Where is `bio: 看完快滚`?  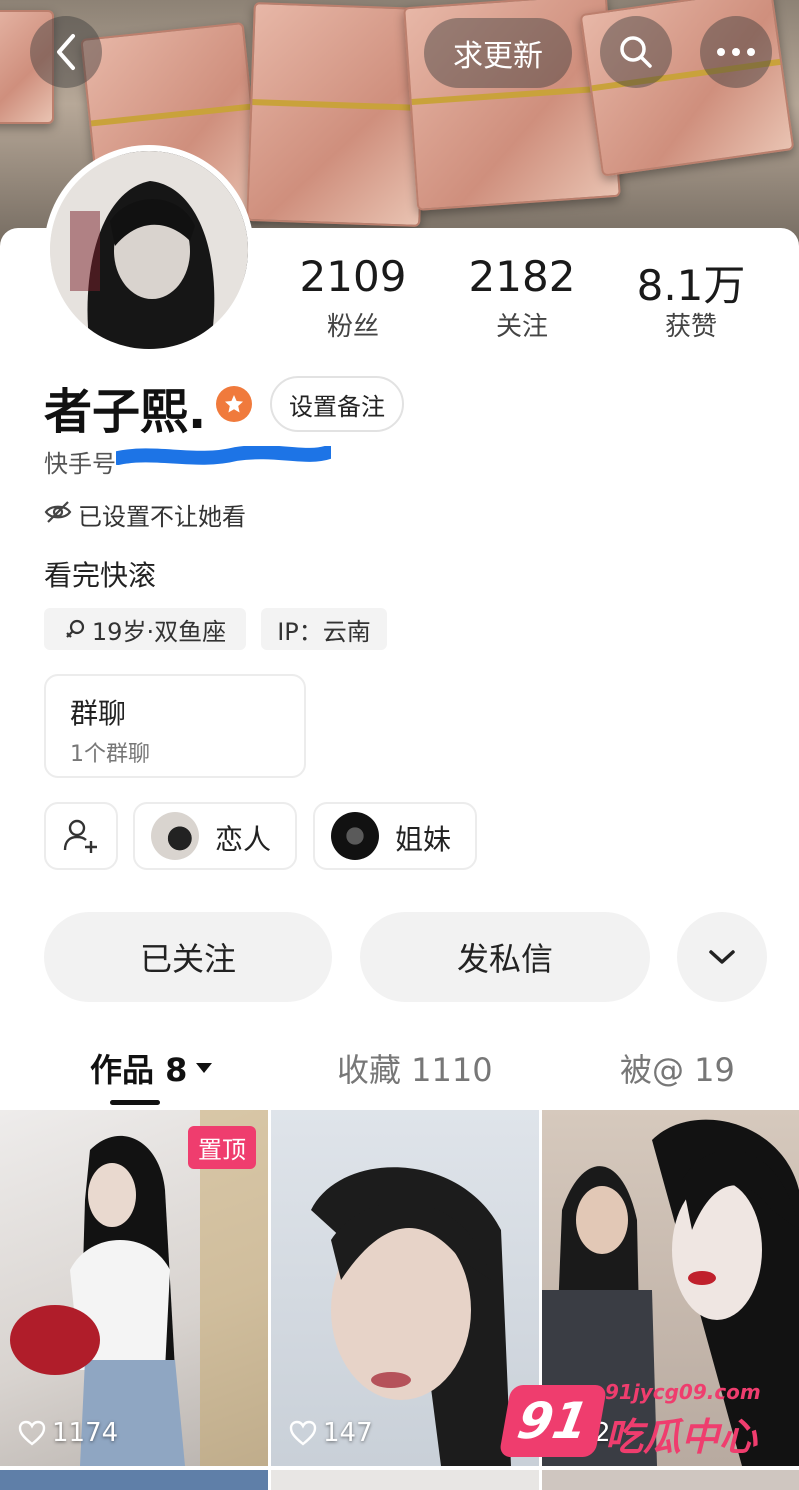
bio: 看完快滚 is located at coordinates (100, 575).